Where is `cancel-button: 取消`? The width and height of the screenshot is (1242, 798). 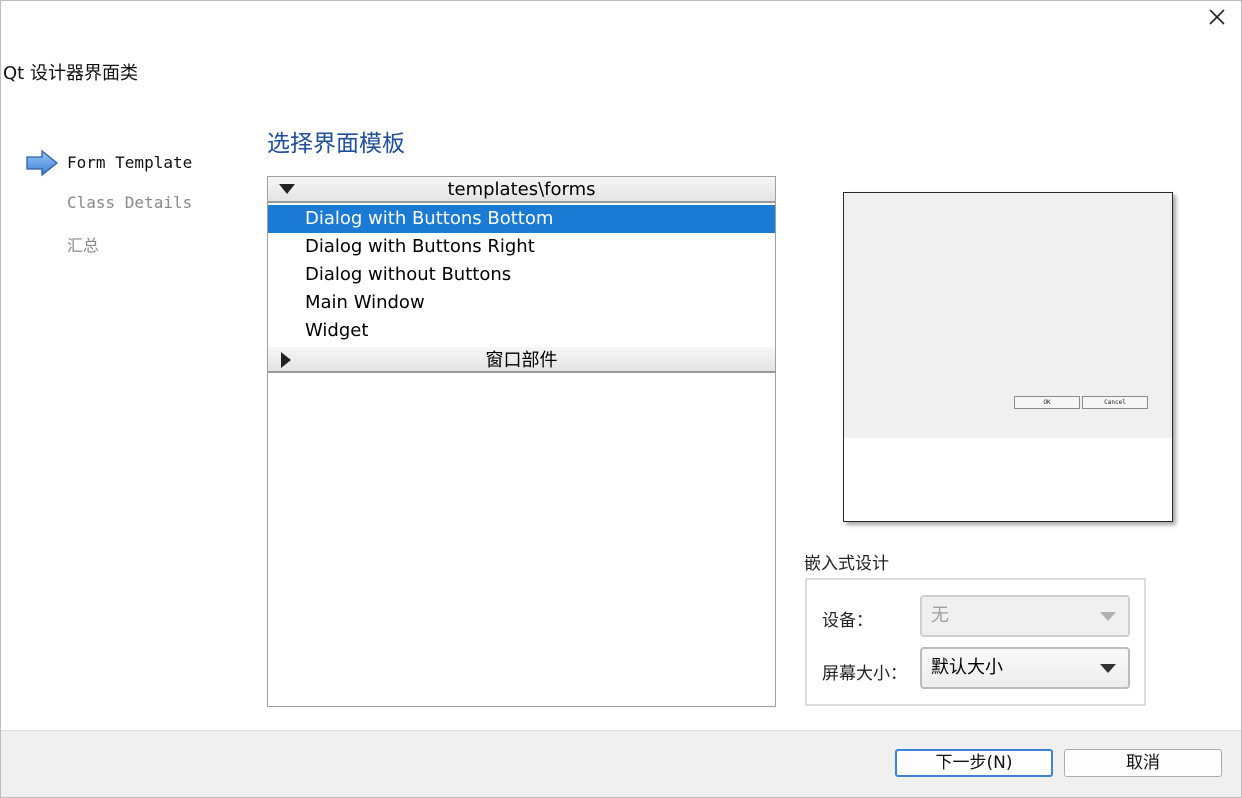
cancel-button: 取消 is located at coordinates (1143, 763).